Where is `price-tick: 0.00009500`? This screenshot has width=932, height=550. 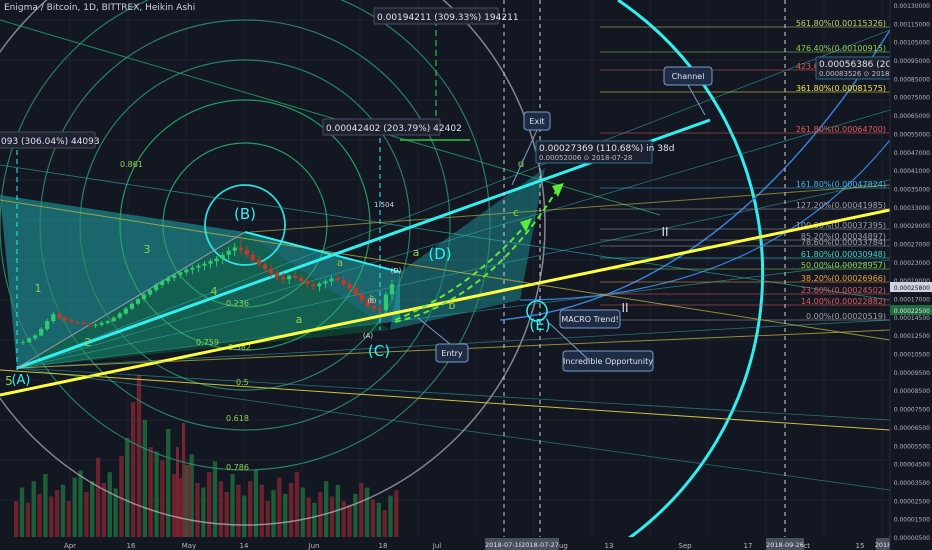
price-tick: 0.00009500 is located at coordinates (912, 373).